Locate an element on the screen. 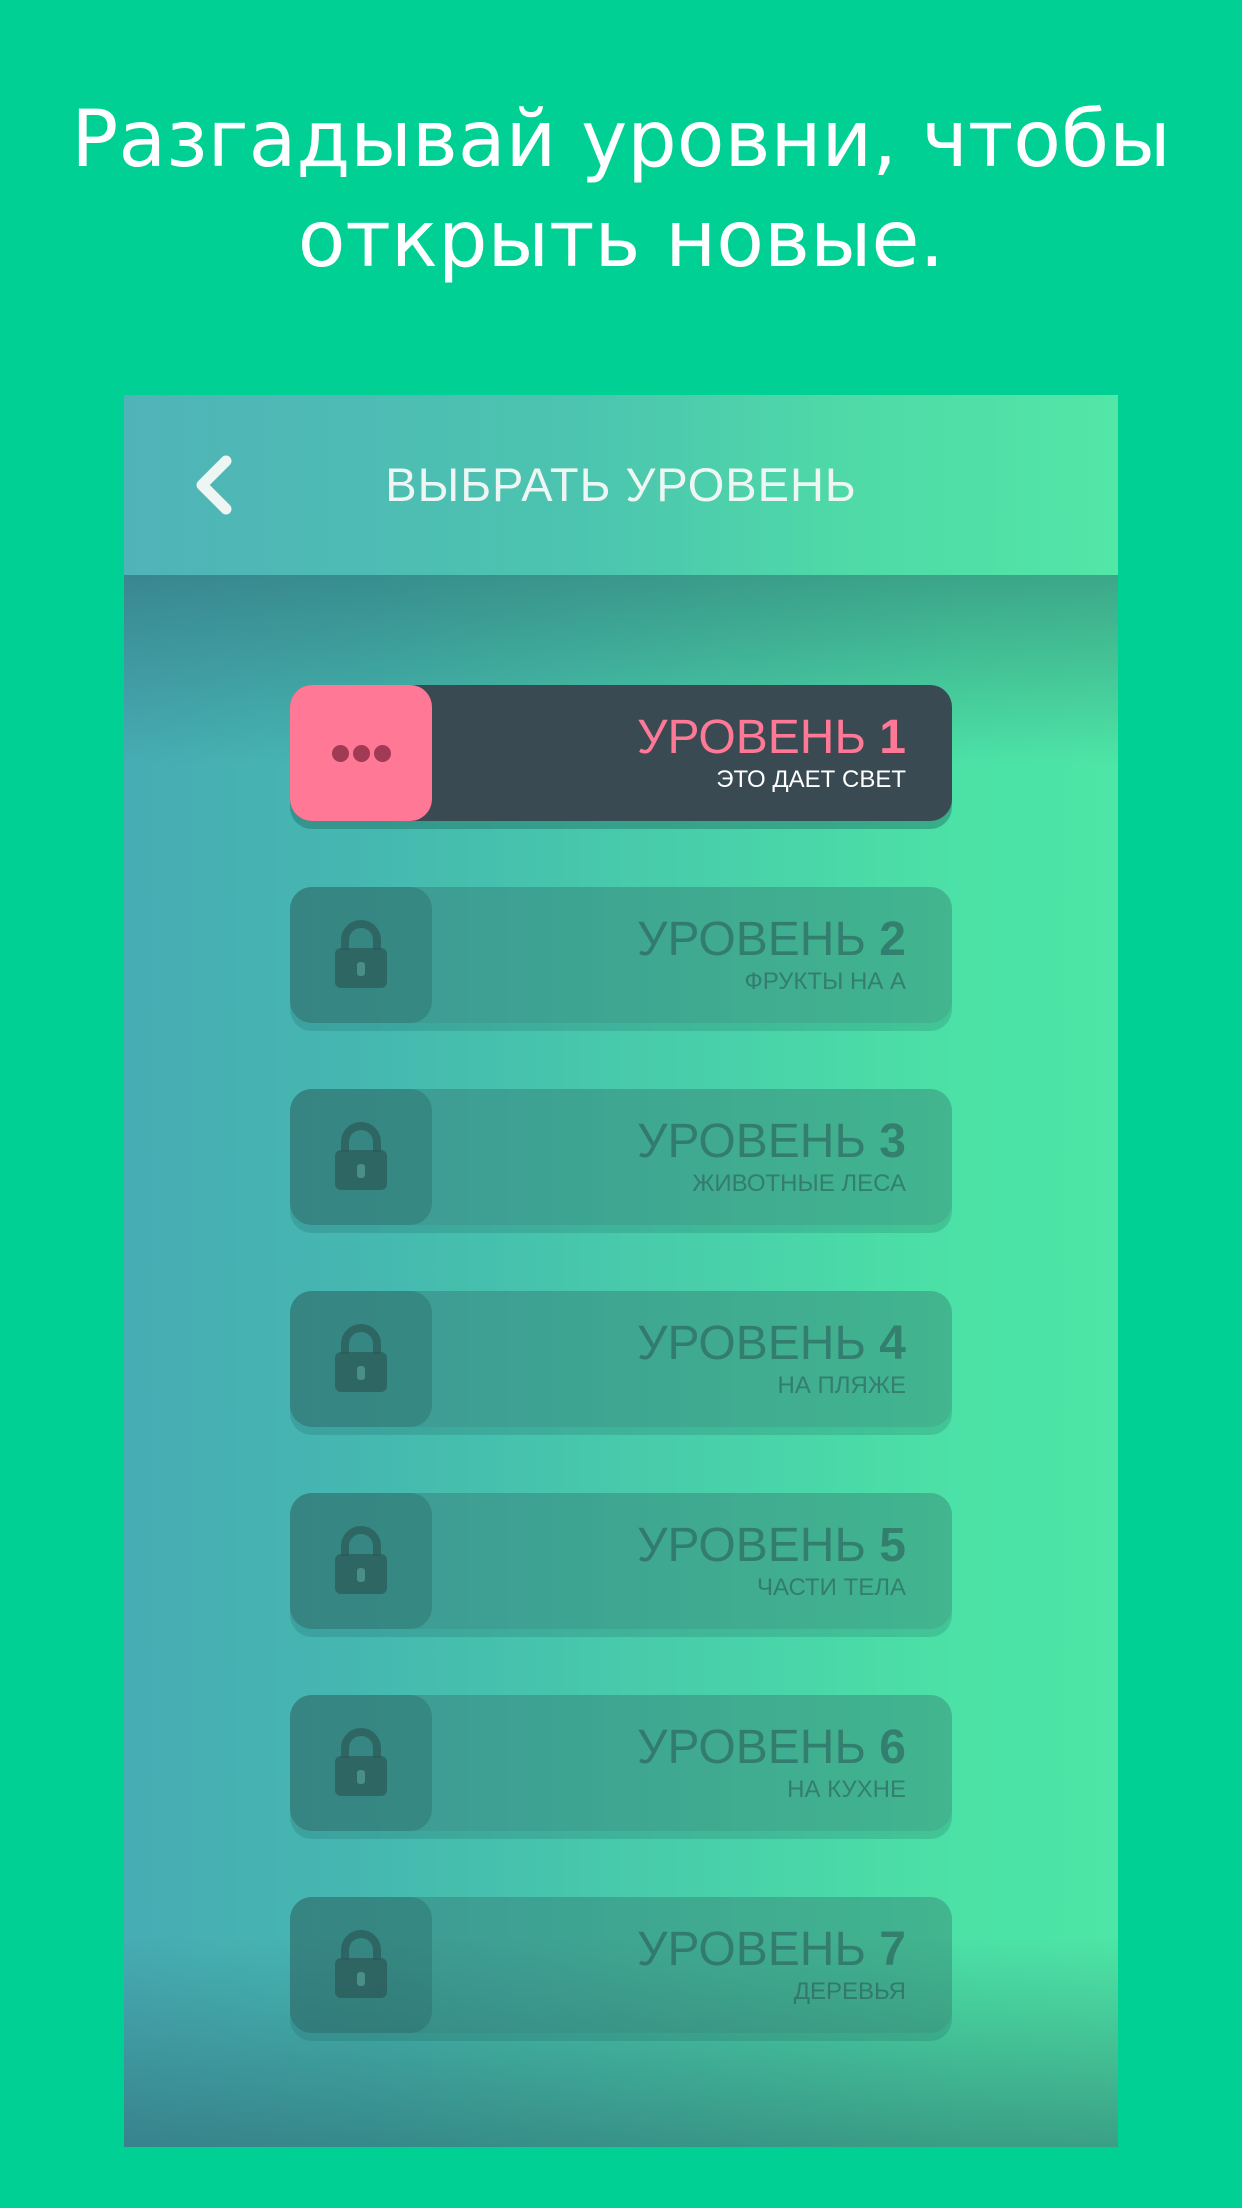  level-number: 6 is located at coordinates (892, 1747).